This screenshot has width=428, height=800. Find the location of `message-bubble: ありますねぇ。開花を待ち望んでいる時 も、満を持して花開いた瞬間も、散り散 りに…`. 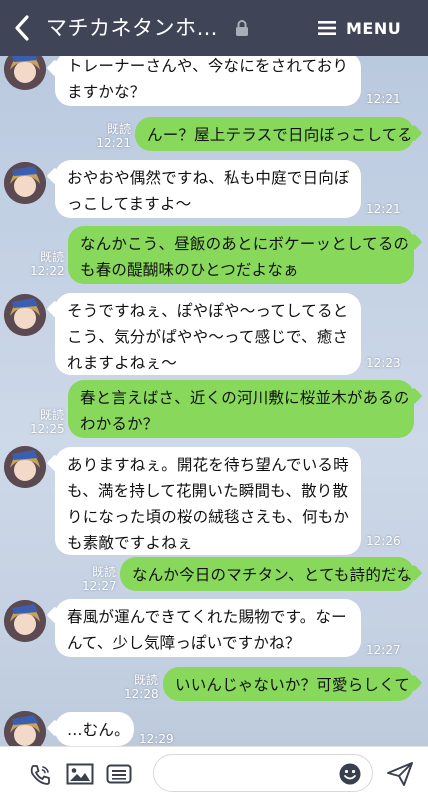

message-bubble: ありますねぇ。開花を待ち望んでいる時 も、満を持して花開いた瞬間も、散り散 りに… is located at coordinates (208, 501).